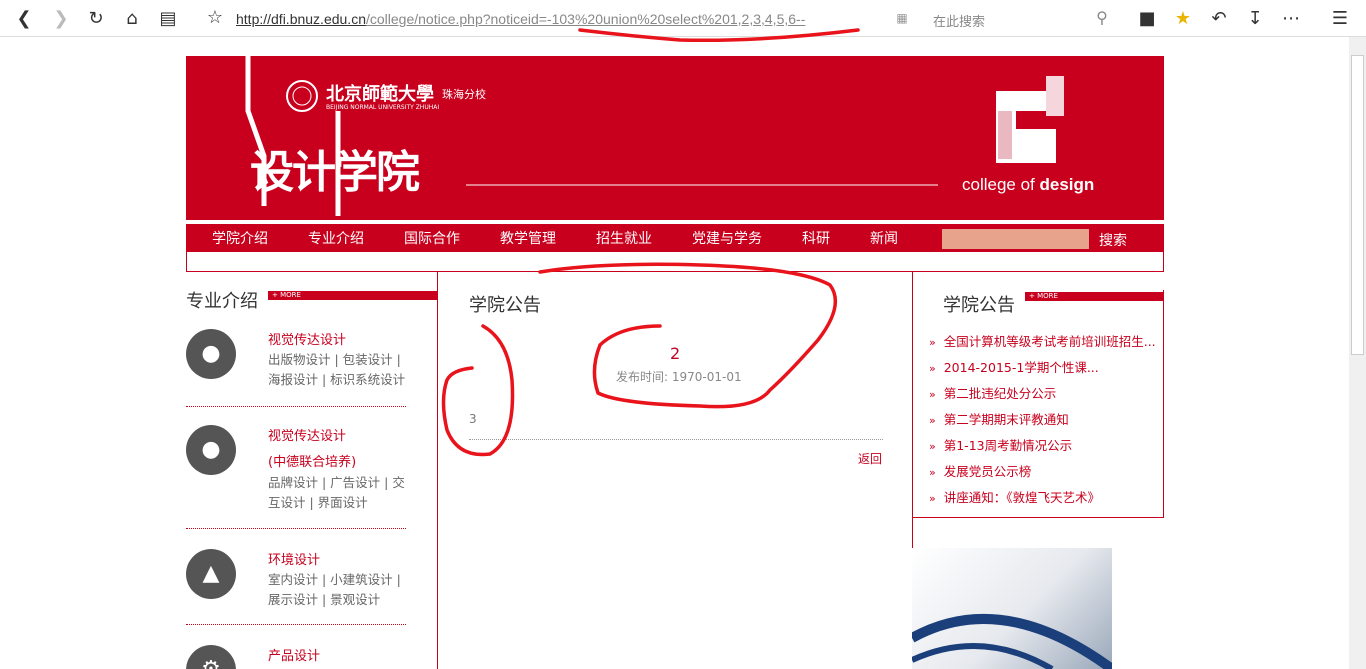 Image resolution: width=1366 pixels, height=669 pixels. Describe the element at coordinates (1102, 18) in the screenshot. I see `search-icon: ⚲` at that location.